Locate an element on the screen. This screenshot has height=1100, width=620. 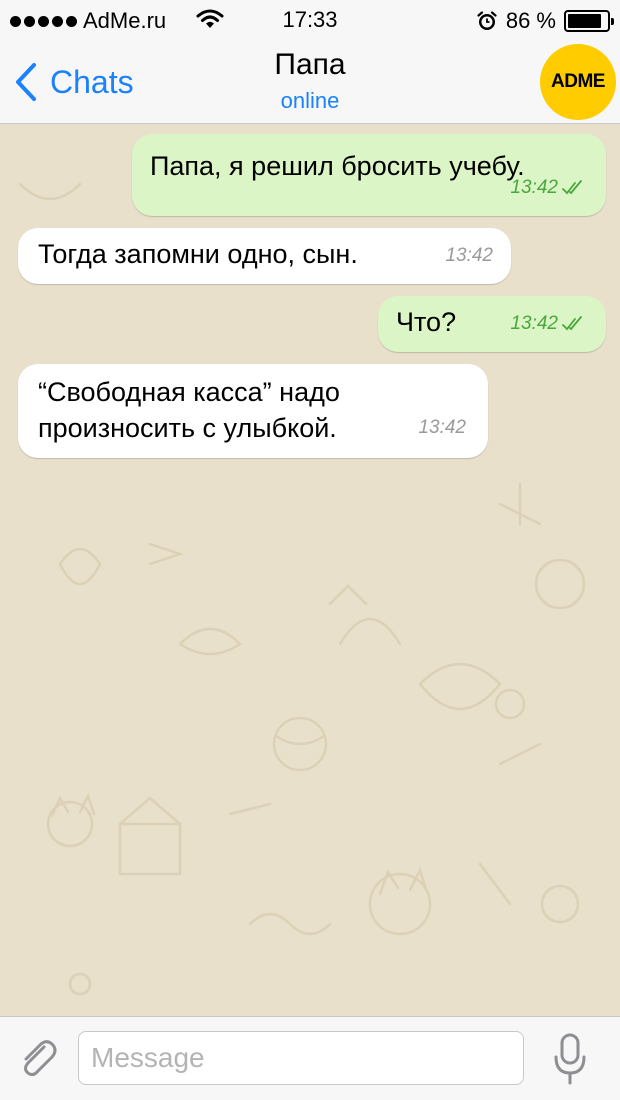
status-bar: AdMe.ru 17:33 86 % is located at coordinates (310, 20).